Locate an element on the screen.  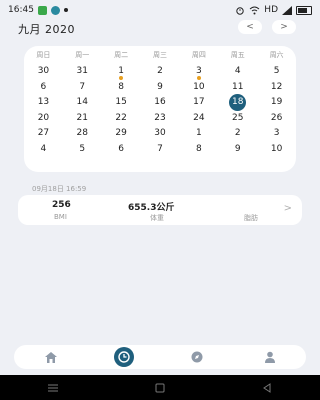
day-number: 22 is located at coordinates (121, 117).